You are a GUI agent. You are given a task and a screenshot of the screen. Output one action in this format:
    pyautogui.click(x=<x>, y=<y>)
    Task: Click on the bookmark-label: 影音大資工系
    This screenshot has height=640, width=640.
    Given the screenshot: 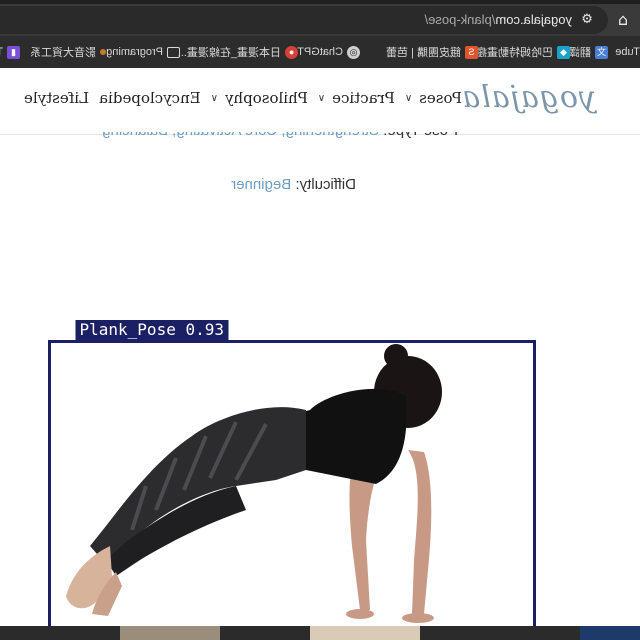 What is the action you would take?
    pyautogui.click(x=63, y=53)
    